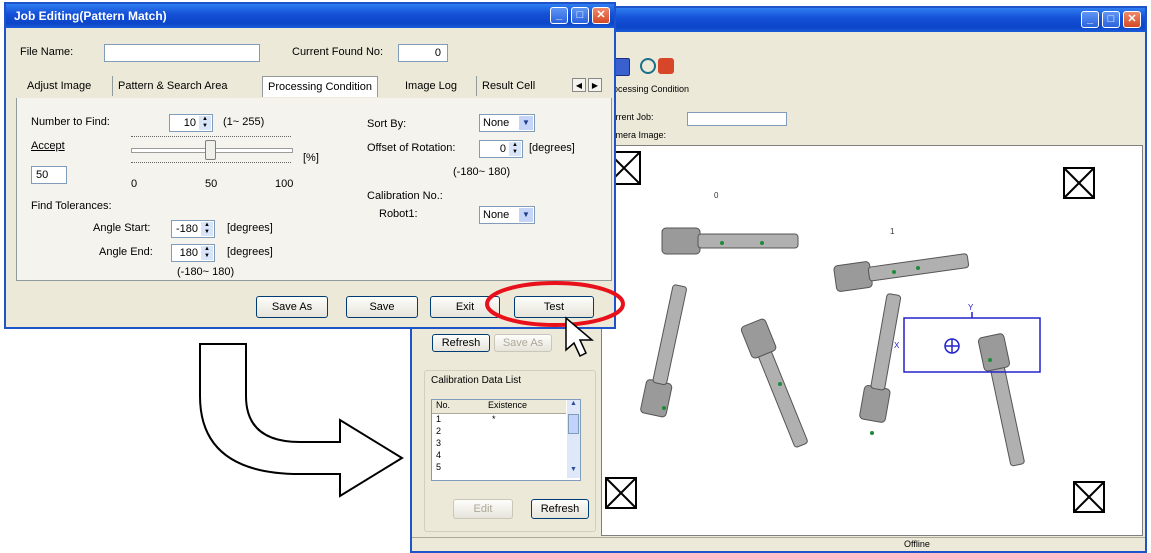  What do you see at coordinates (499, 420) in the screenshot?
I see `list-item: 1 *` at bounding box center [499, 420].